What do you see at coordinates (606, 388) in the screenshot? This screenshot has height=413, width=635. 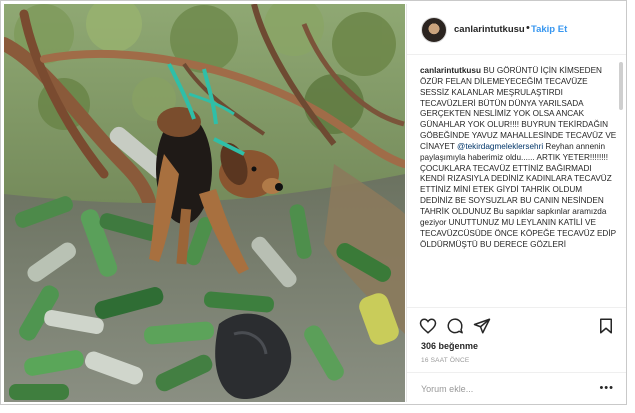 I see `more-options-icon: •••` at bounding box center [606, 388].